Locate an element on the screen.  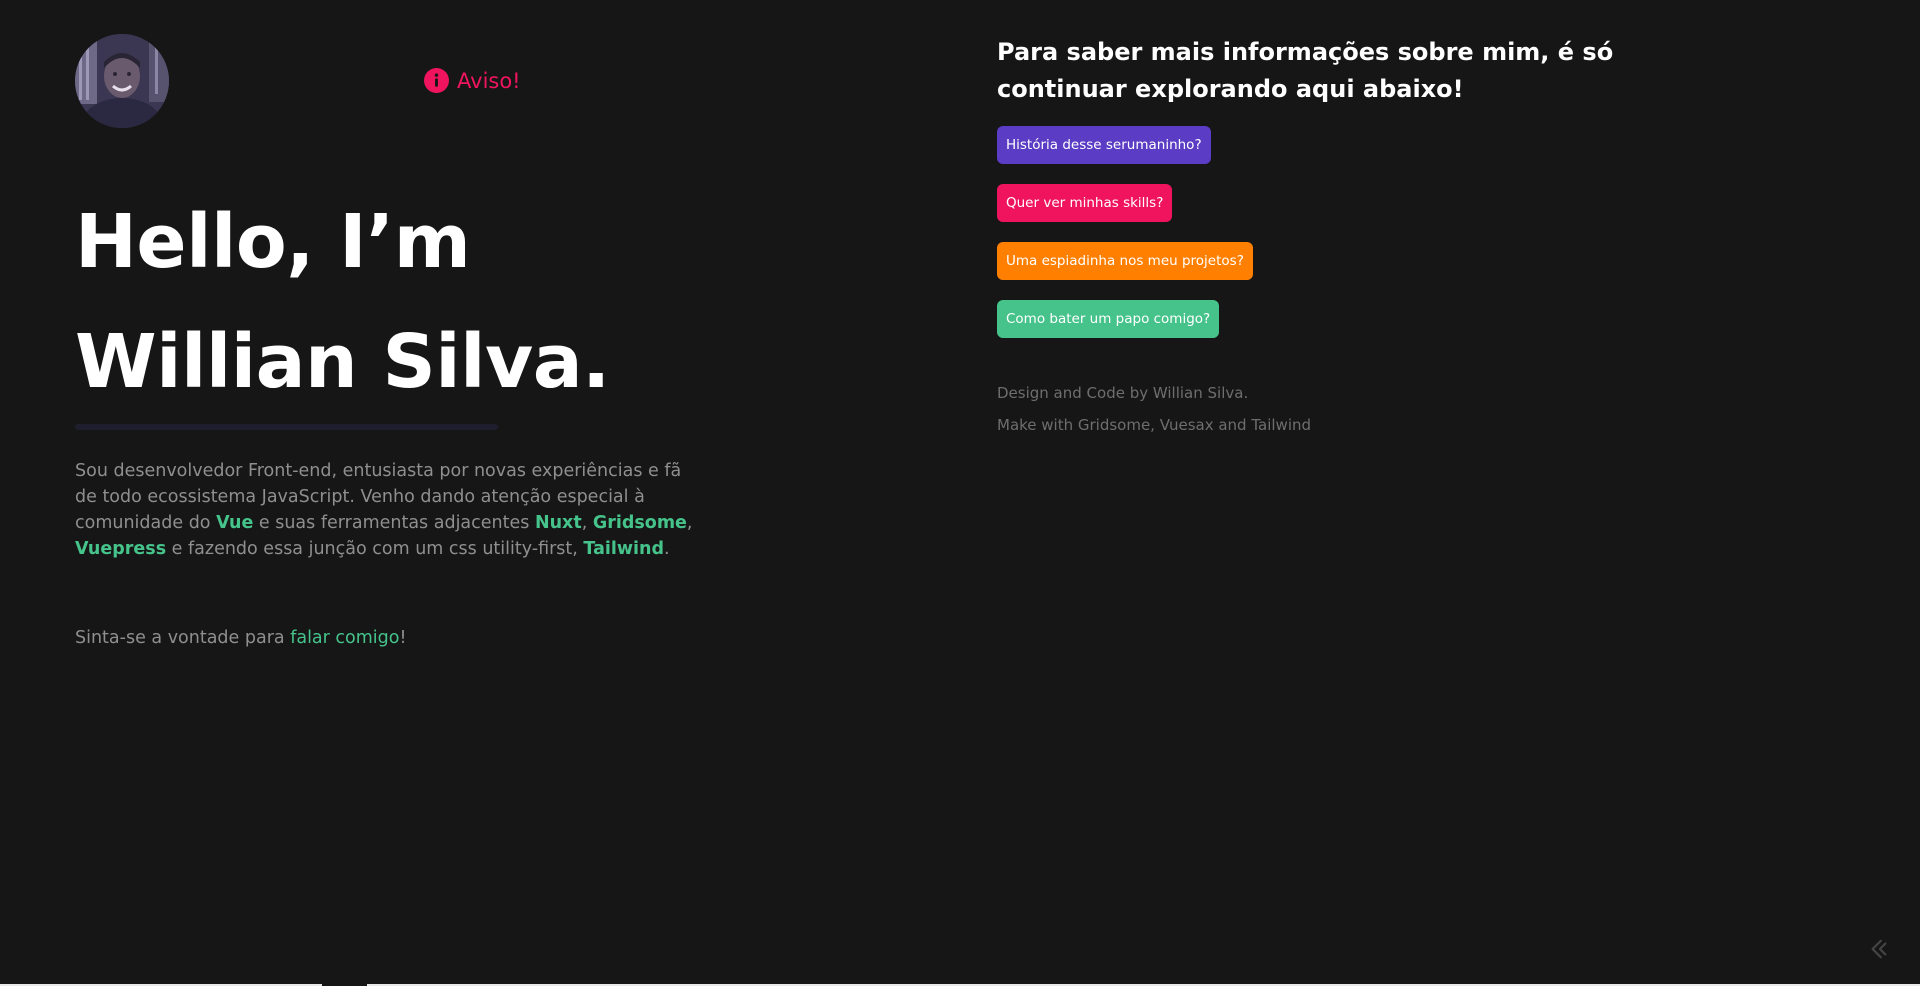
bio-highlight-gridsome: Gridsome is located at coordinates (639, 523).